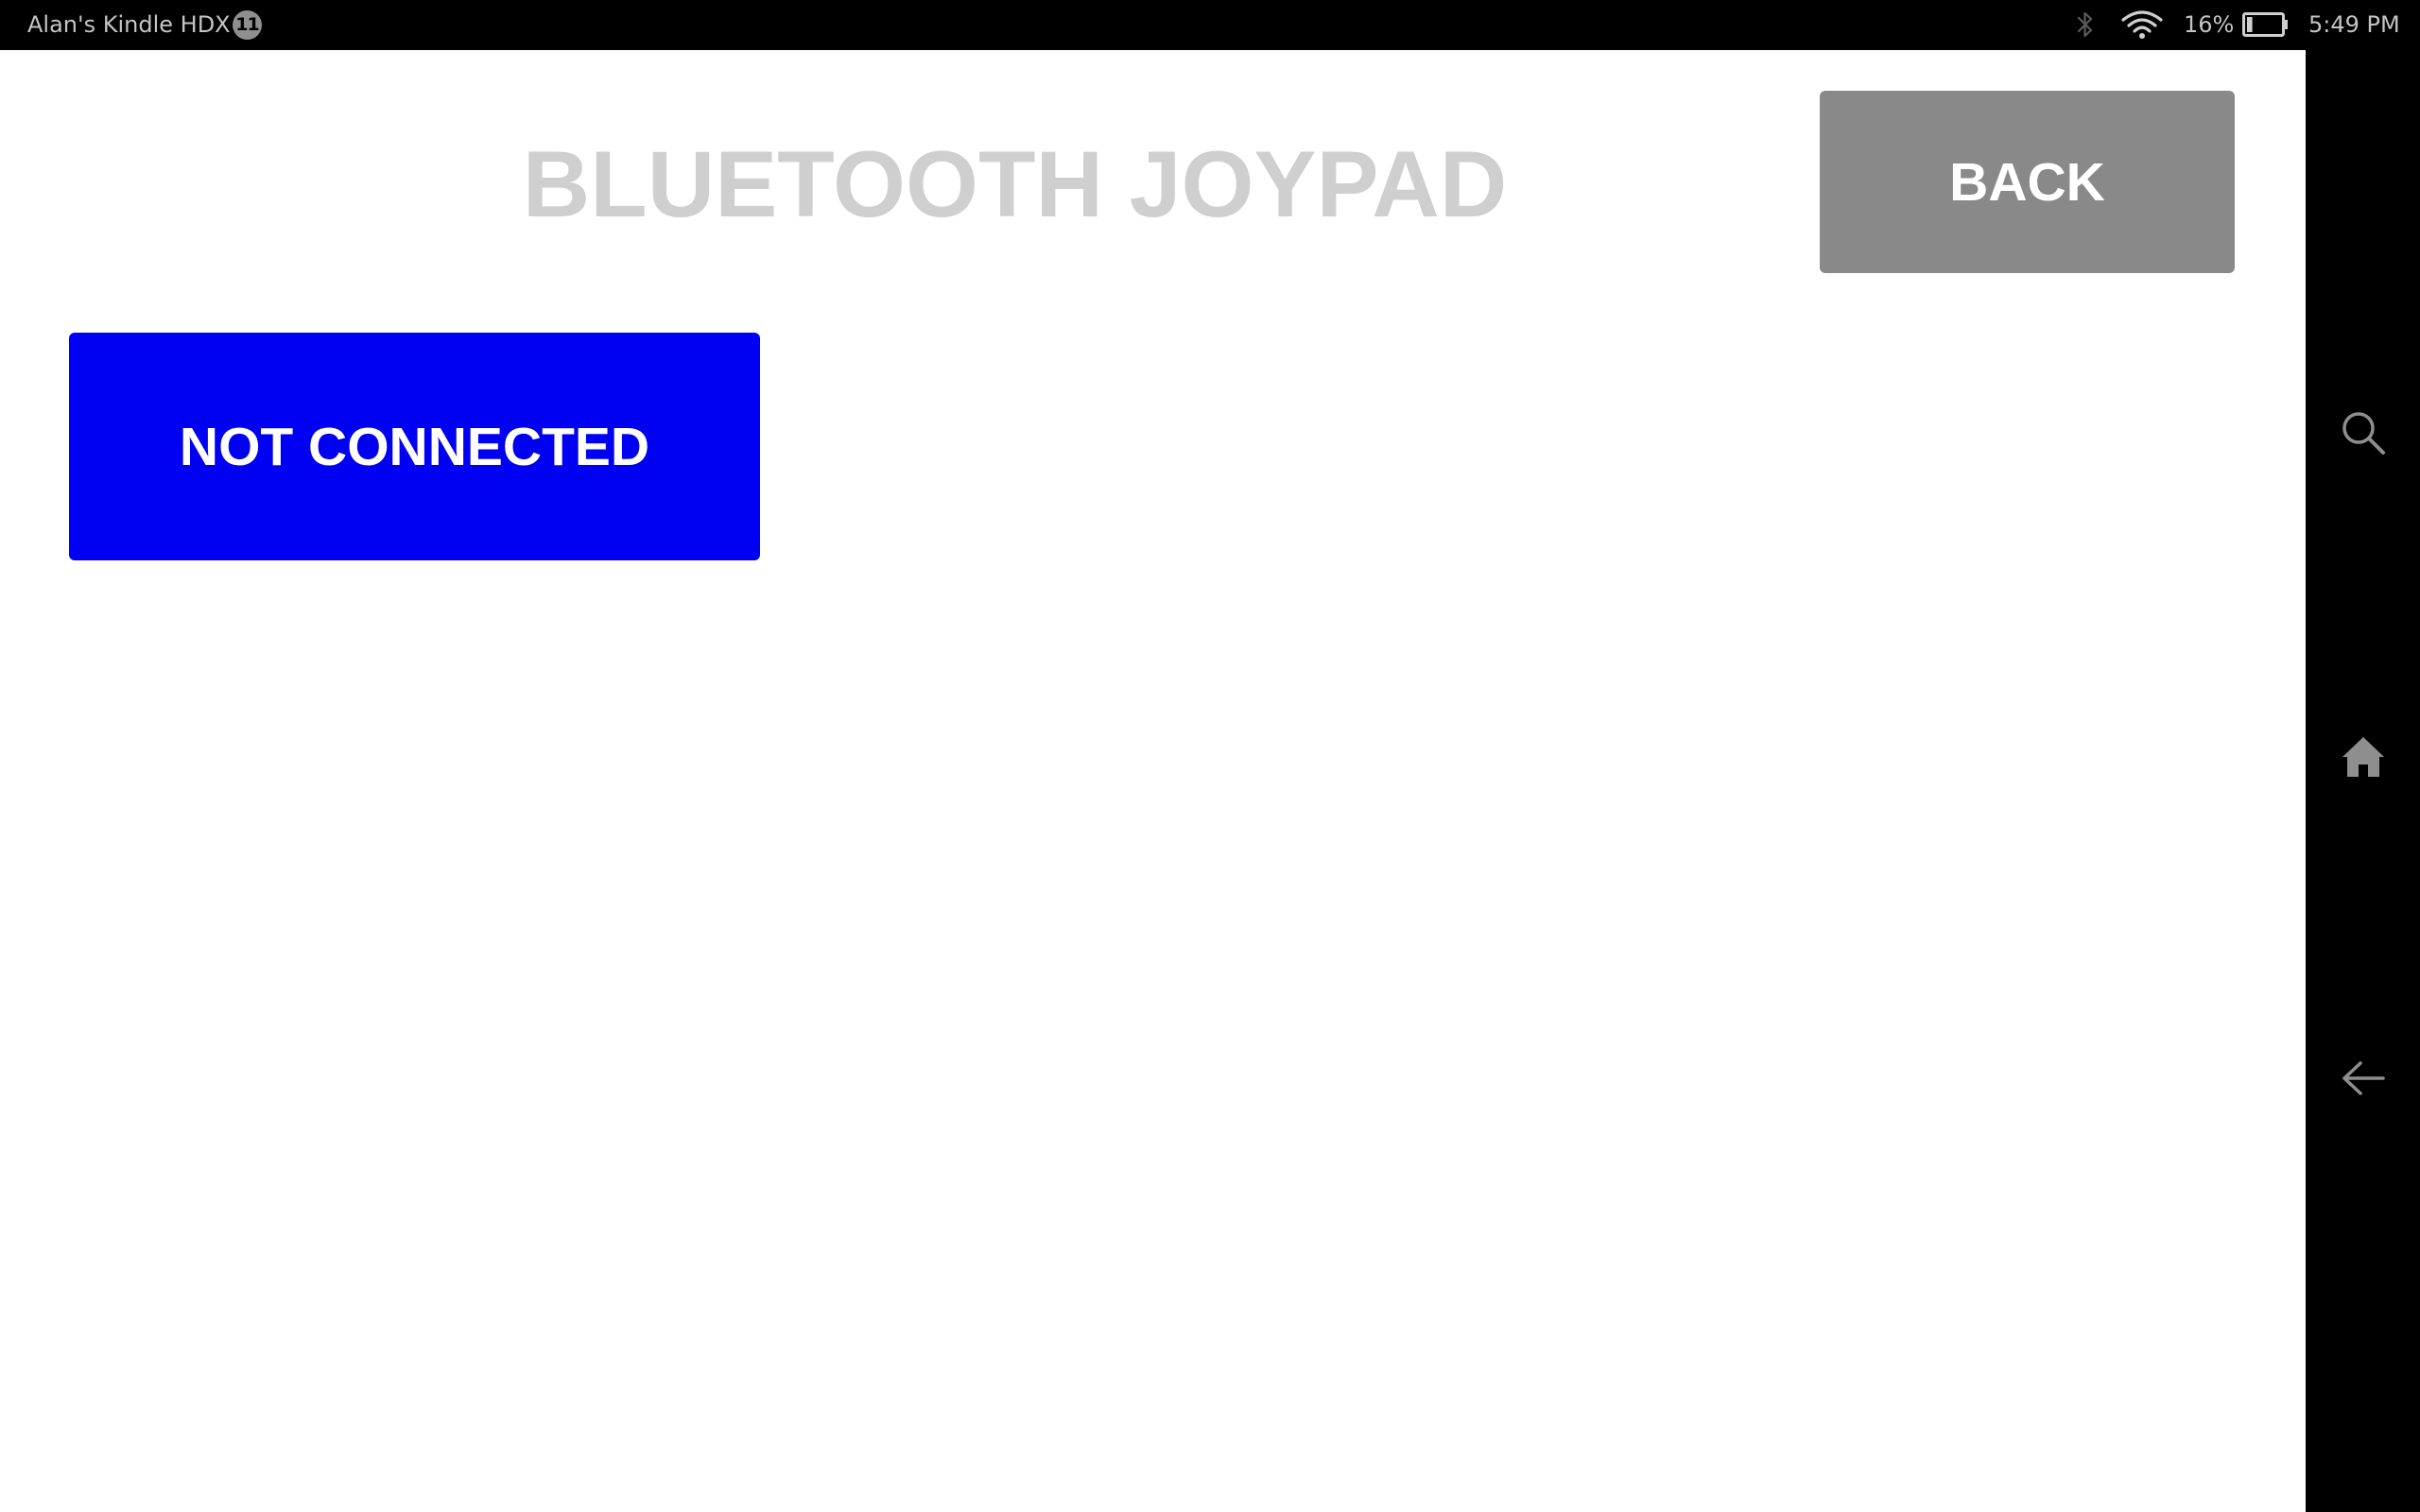 The height and width of the screenshot is (1512, 2420). Describe the element at coordinates (2142, 24) in the screenshot. I see `wifi-icon` at that location.